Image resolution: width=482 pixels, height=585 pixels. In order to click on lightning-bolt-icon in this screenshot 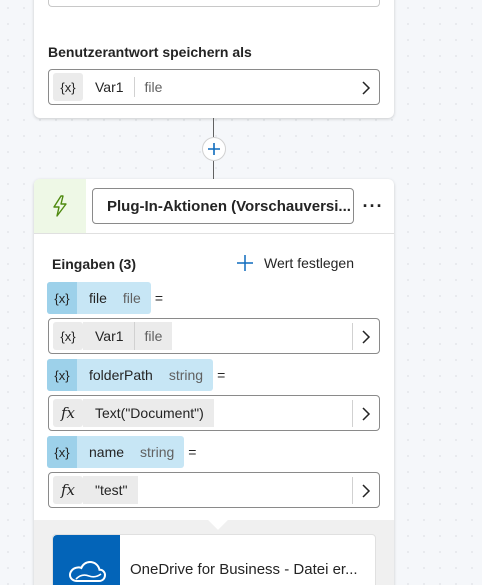, I will do `click(60, 206)`.